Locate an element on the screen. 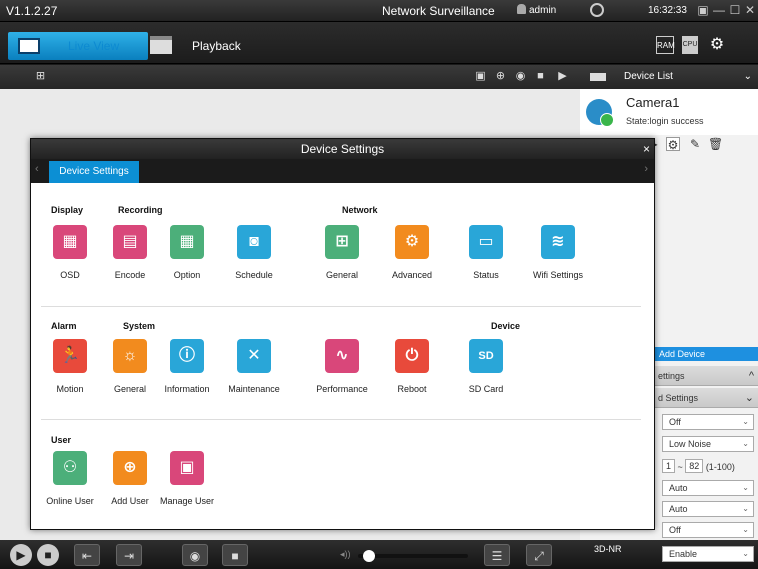  settings-section-header: ettings ^ is located at coordinates (705, 376).